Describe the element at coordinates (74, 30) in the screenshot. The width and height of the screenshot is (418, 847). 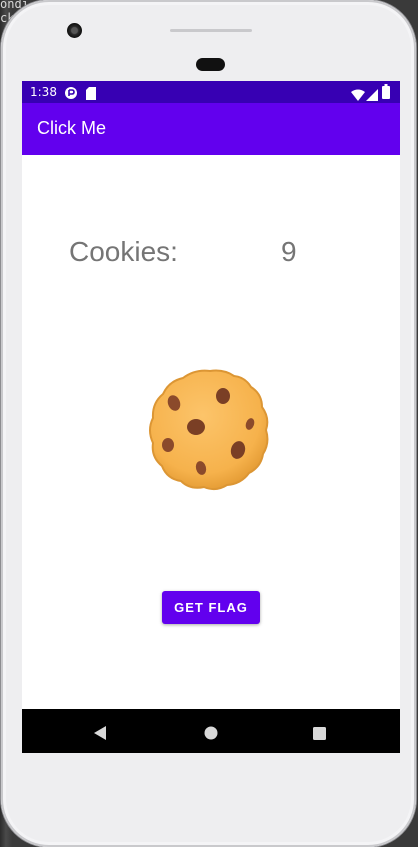
I see `front-camera-icon` at that location.